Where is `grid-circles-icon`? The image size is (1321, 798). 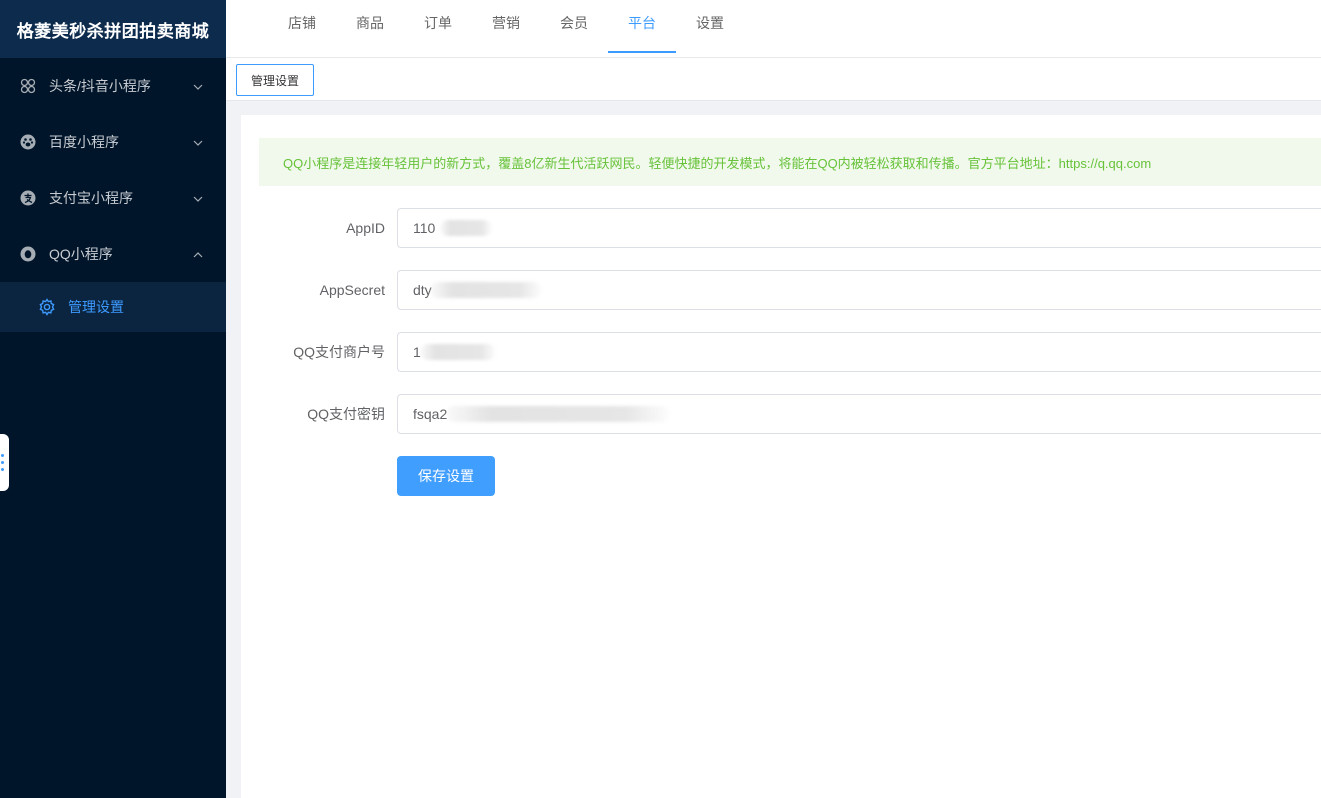 grid-circles-icon is located at coordinates (28, 86).